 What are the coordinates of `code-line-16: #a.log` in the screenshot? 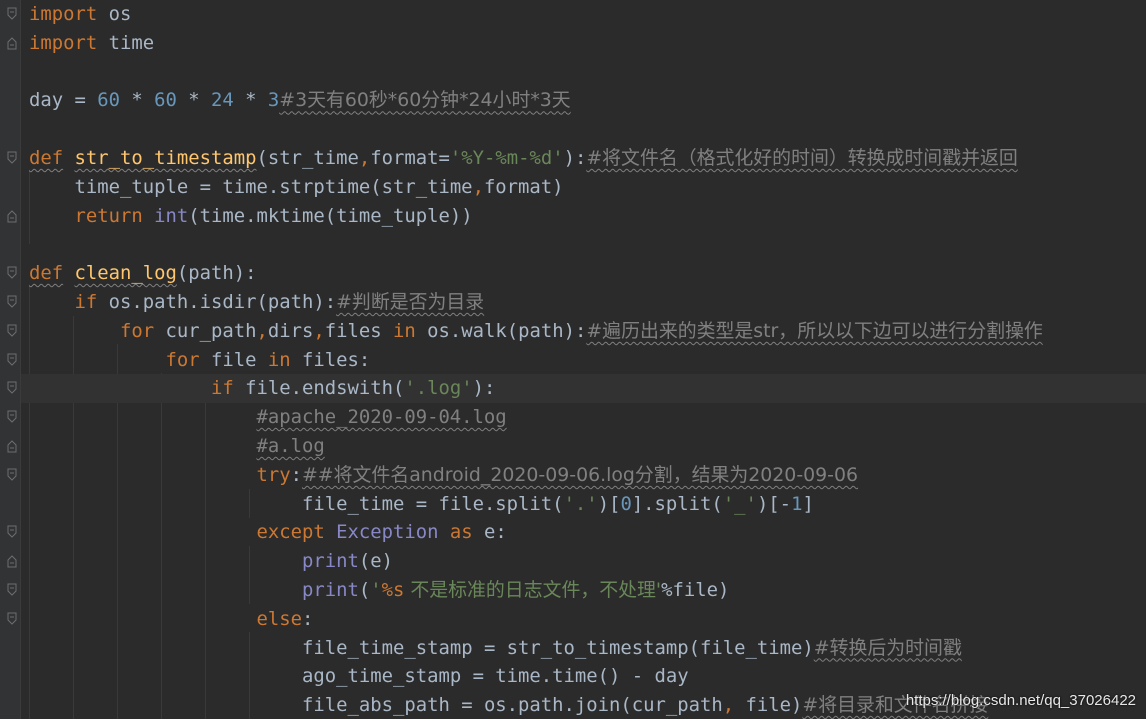 It's located at (587, 446).